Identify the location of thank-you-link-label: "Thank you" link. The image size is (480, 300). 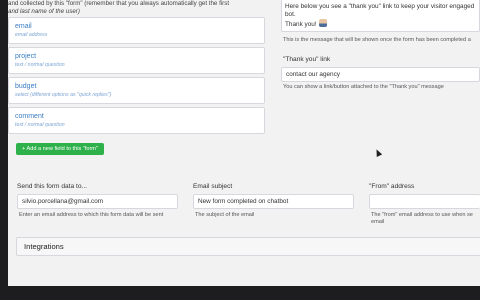
(307, 59).